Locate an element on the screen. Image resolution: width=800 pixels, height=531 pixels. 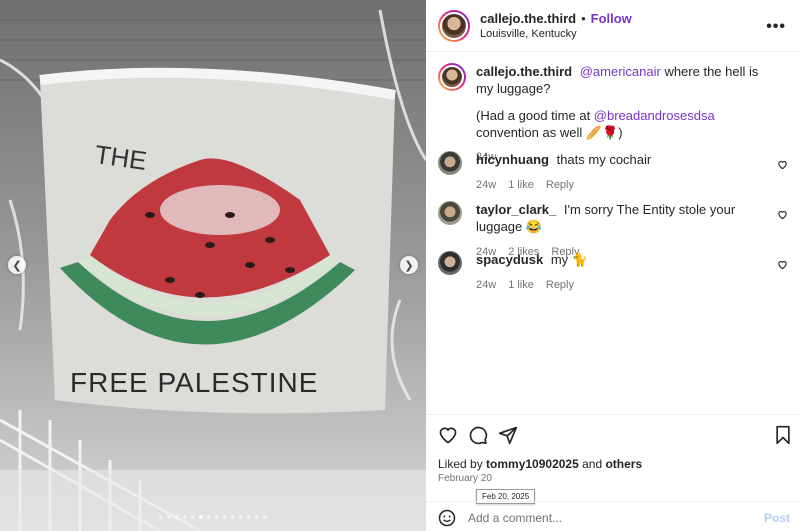
emoji-icon is located at coordinates (447, 518).